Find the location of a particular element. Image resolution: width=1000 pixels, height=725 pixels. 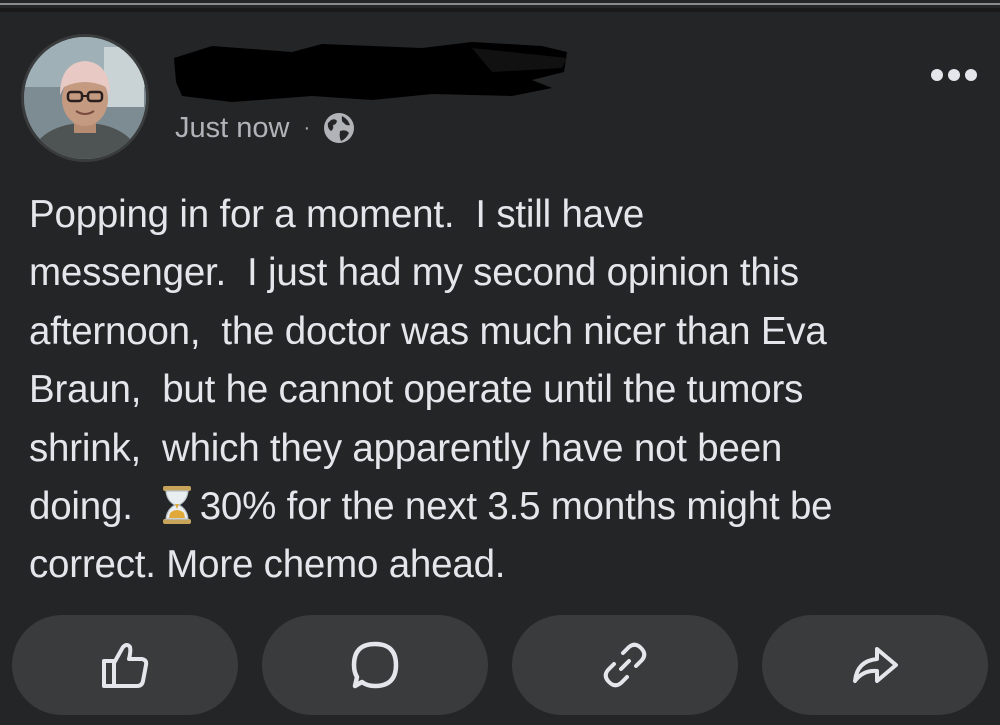

more-options-button is located at coordinates (954, 75).